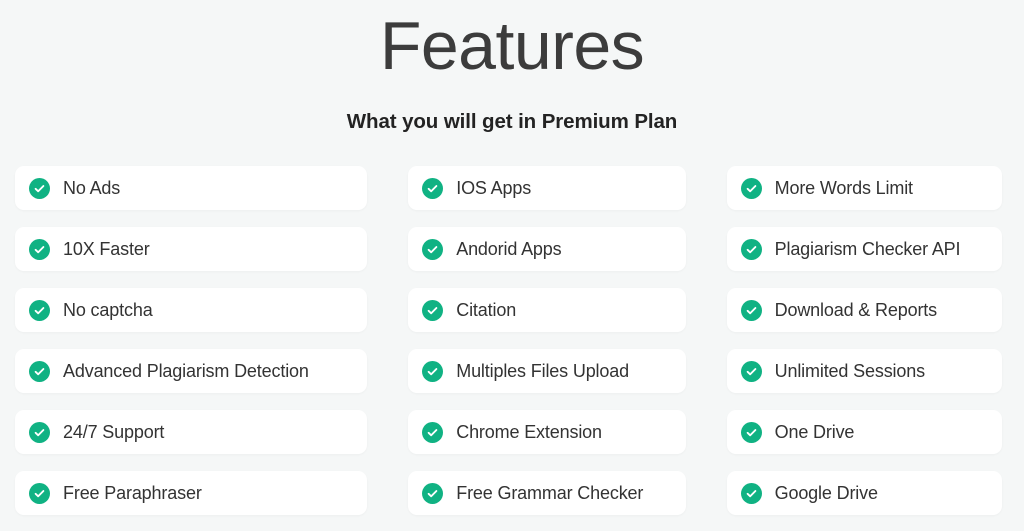 The image size is (1024, 531). I want to click on feature-label: Free Paraphraser, so click(132, 493).